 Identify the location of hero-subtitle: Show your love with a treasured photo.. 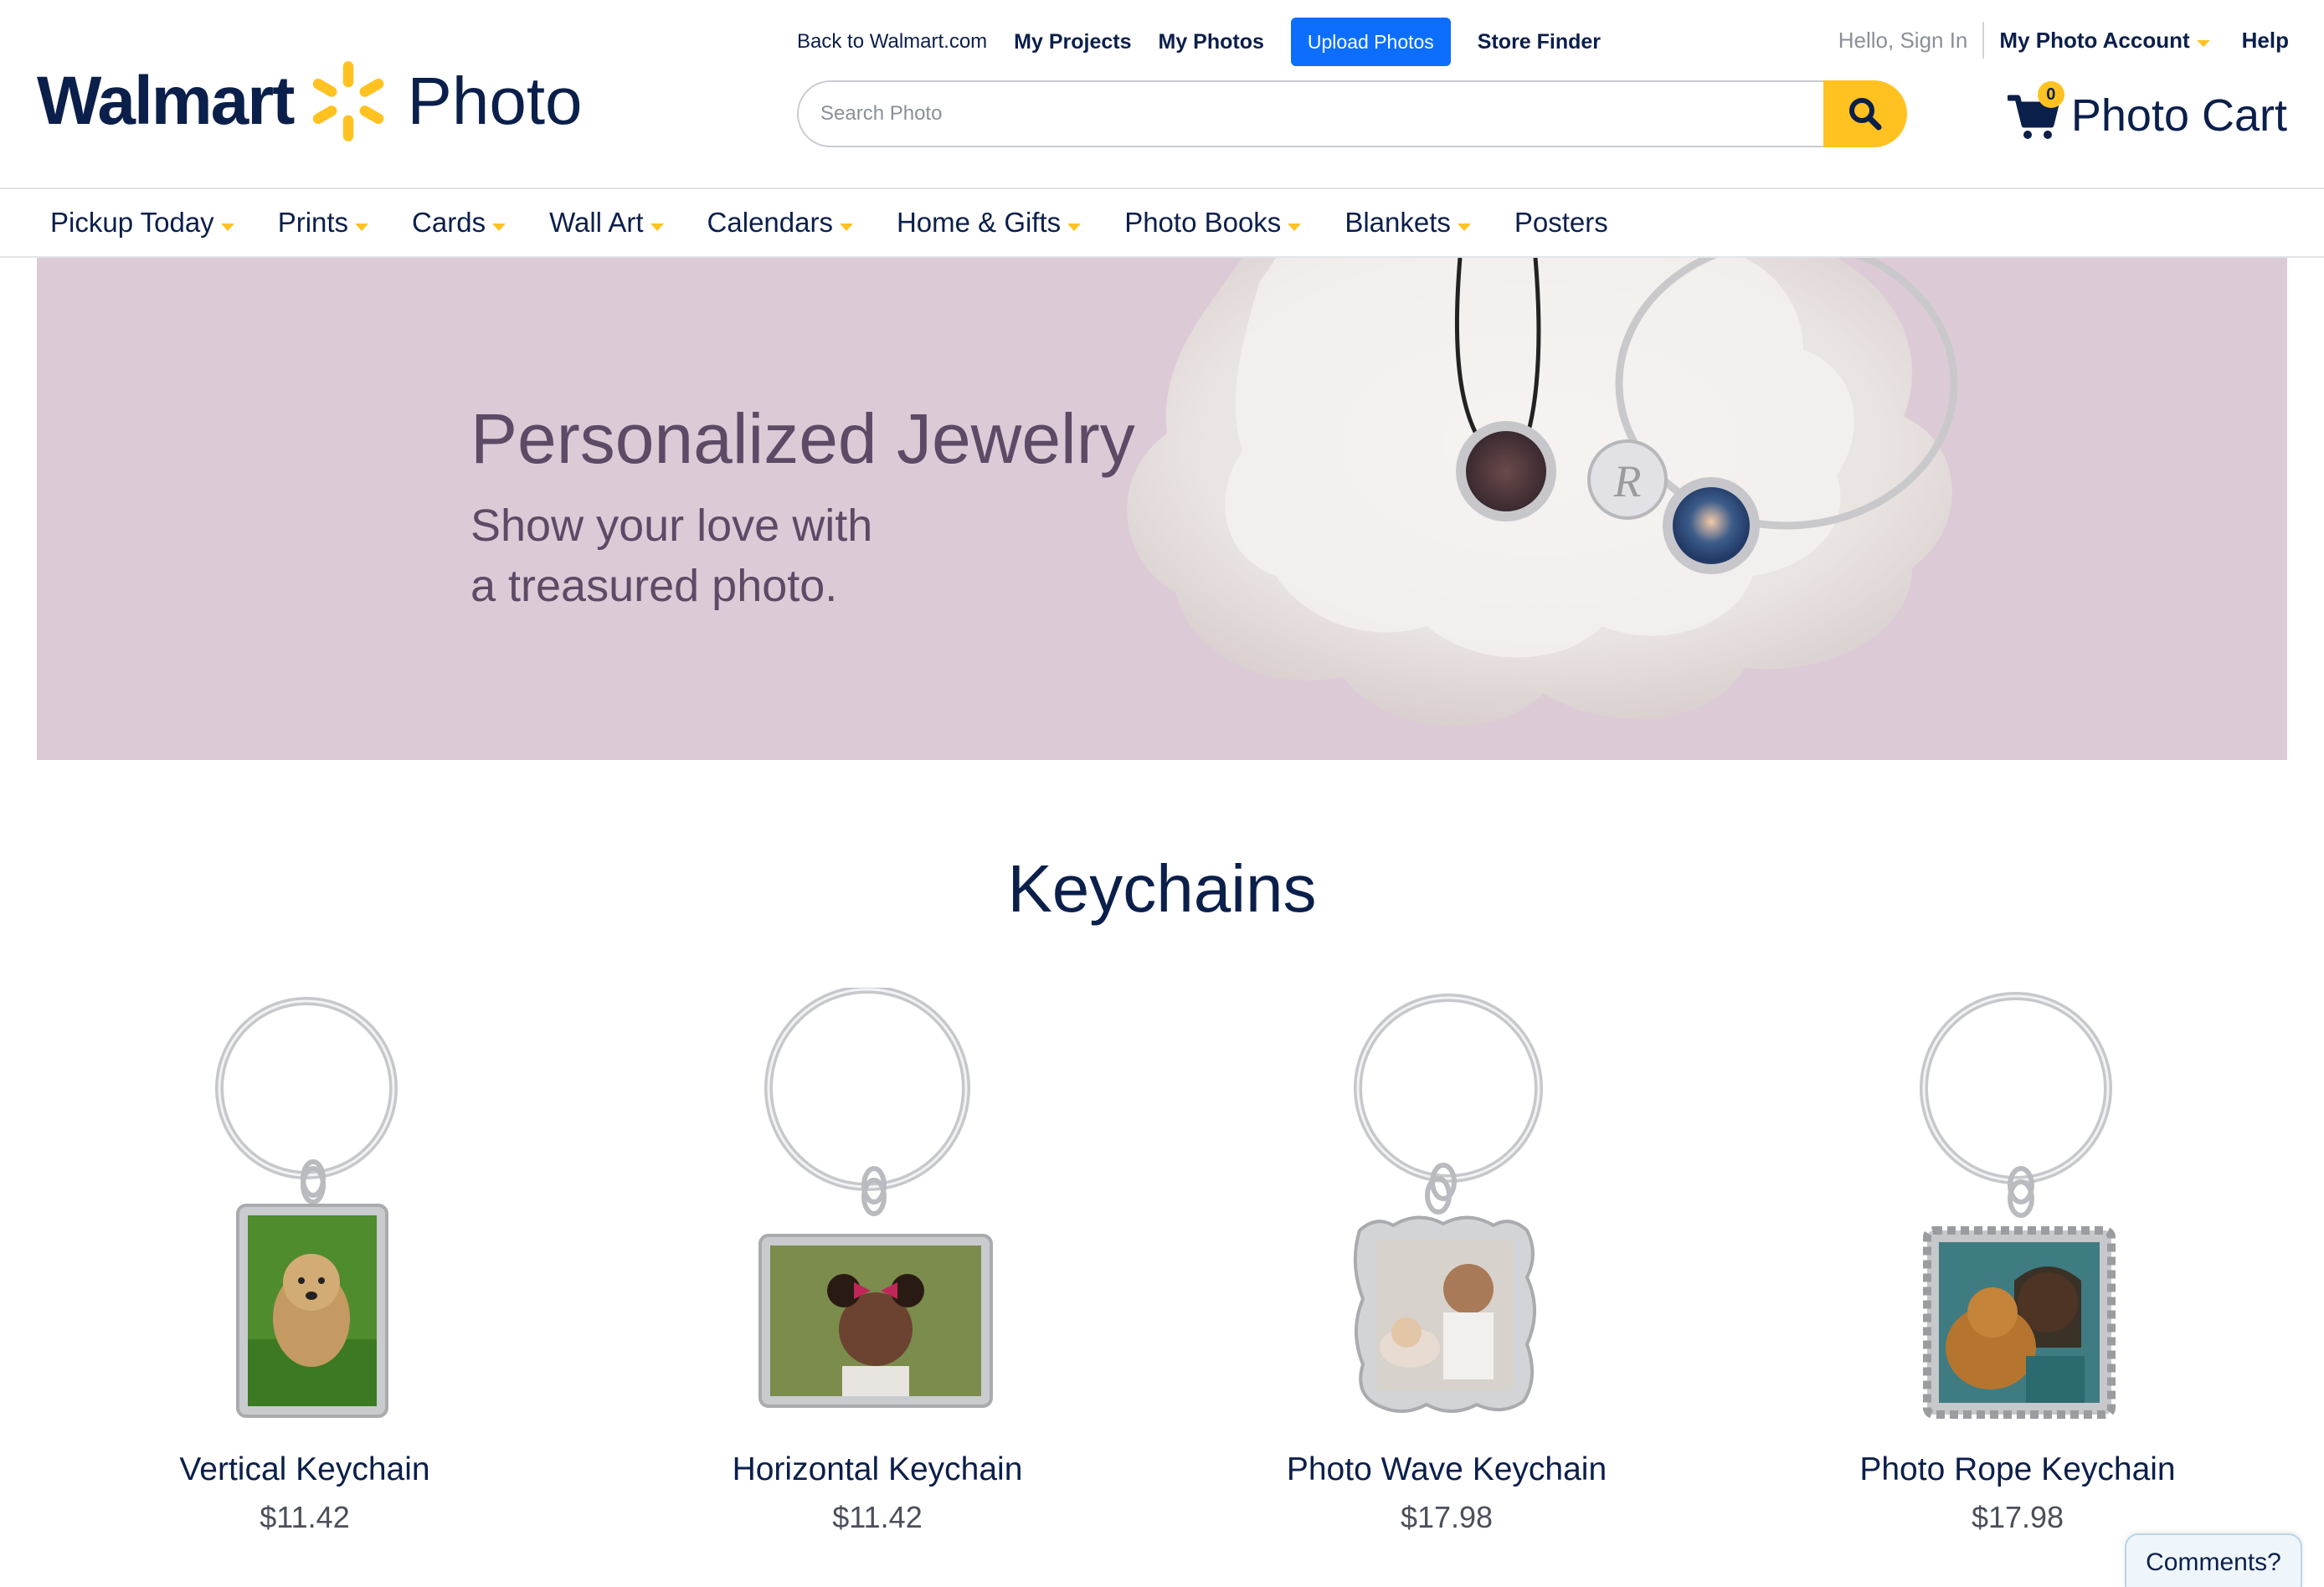
(764, 556).